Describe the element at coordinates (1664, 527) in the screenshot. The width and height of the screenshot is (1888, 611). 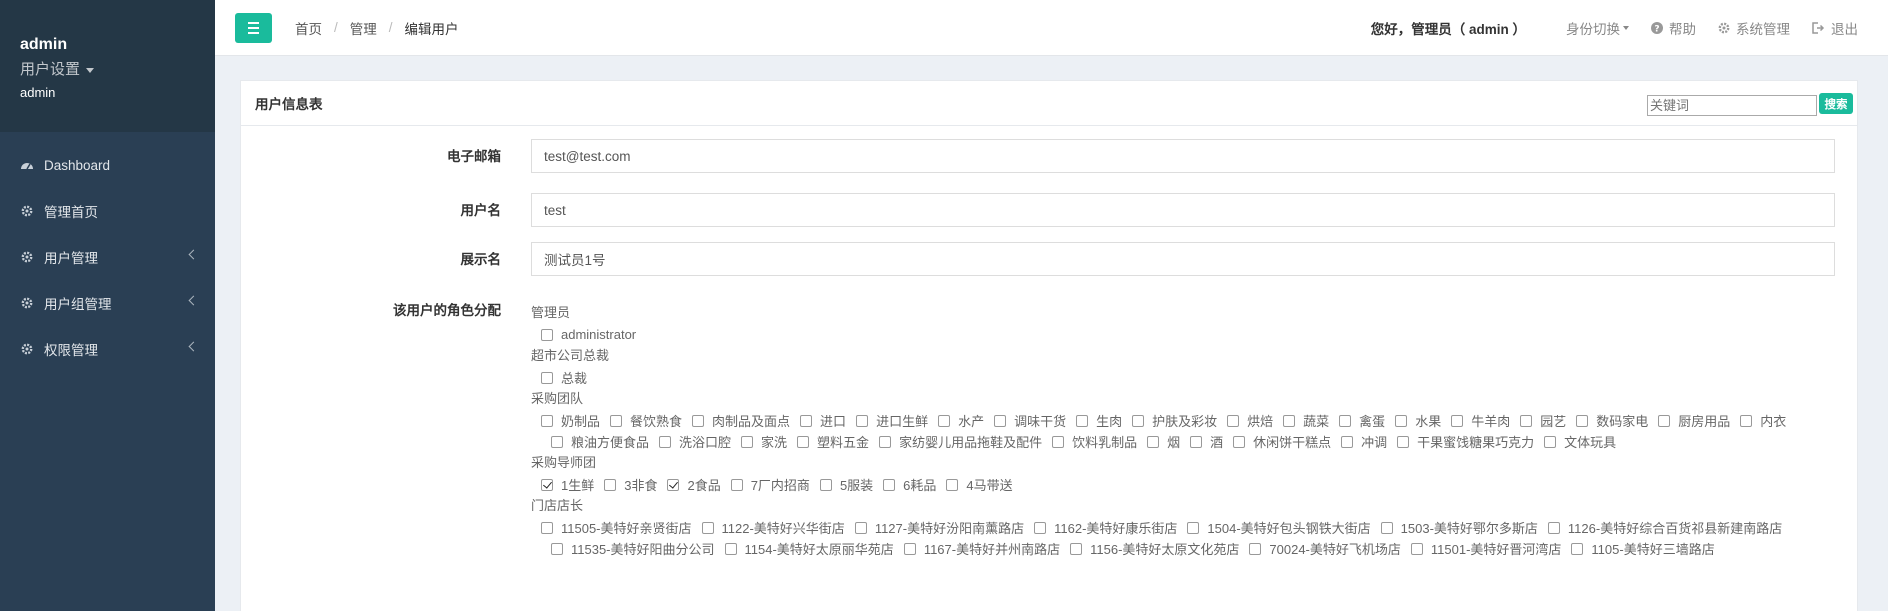
I see `role-checkbox: 1126-美特好综合百货祁县新建南路店` at that location.